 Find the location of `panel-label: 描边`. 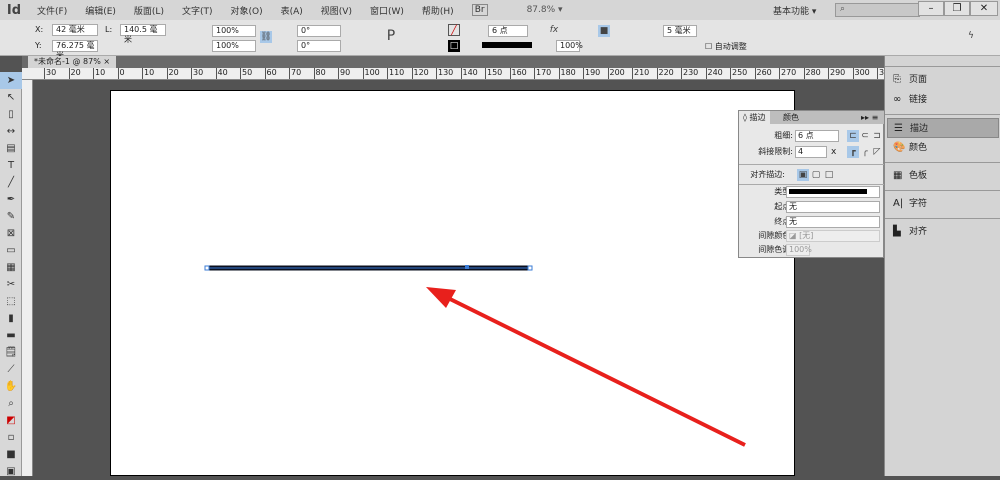

panel-label: 描边 is located at coordinates (919, 129).